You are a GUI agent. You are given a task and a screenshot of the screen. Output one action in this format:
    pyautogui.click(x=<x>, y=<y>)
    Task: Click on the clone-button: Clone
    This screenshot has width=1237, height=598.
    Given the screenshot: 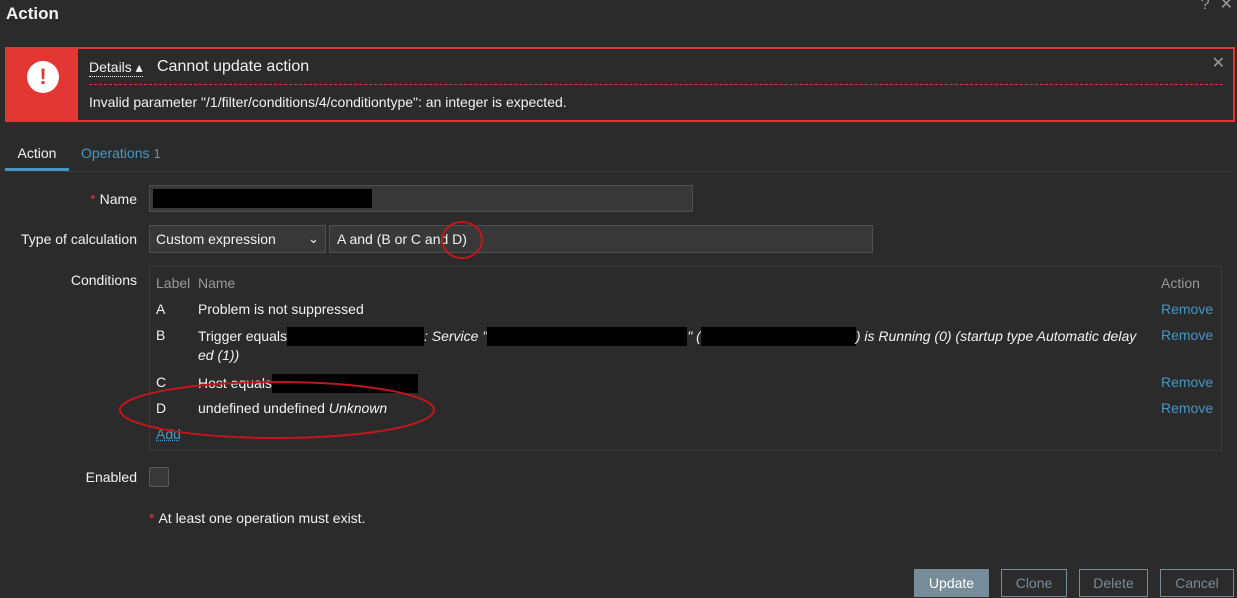 What is the action you would take?
    pyautogui.click(x=1034, y=583)
    